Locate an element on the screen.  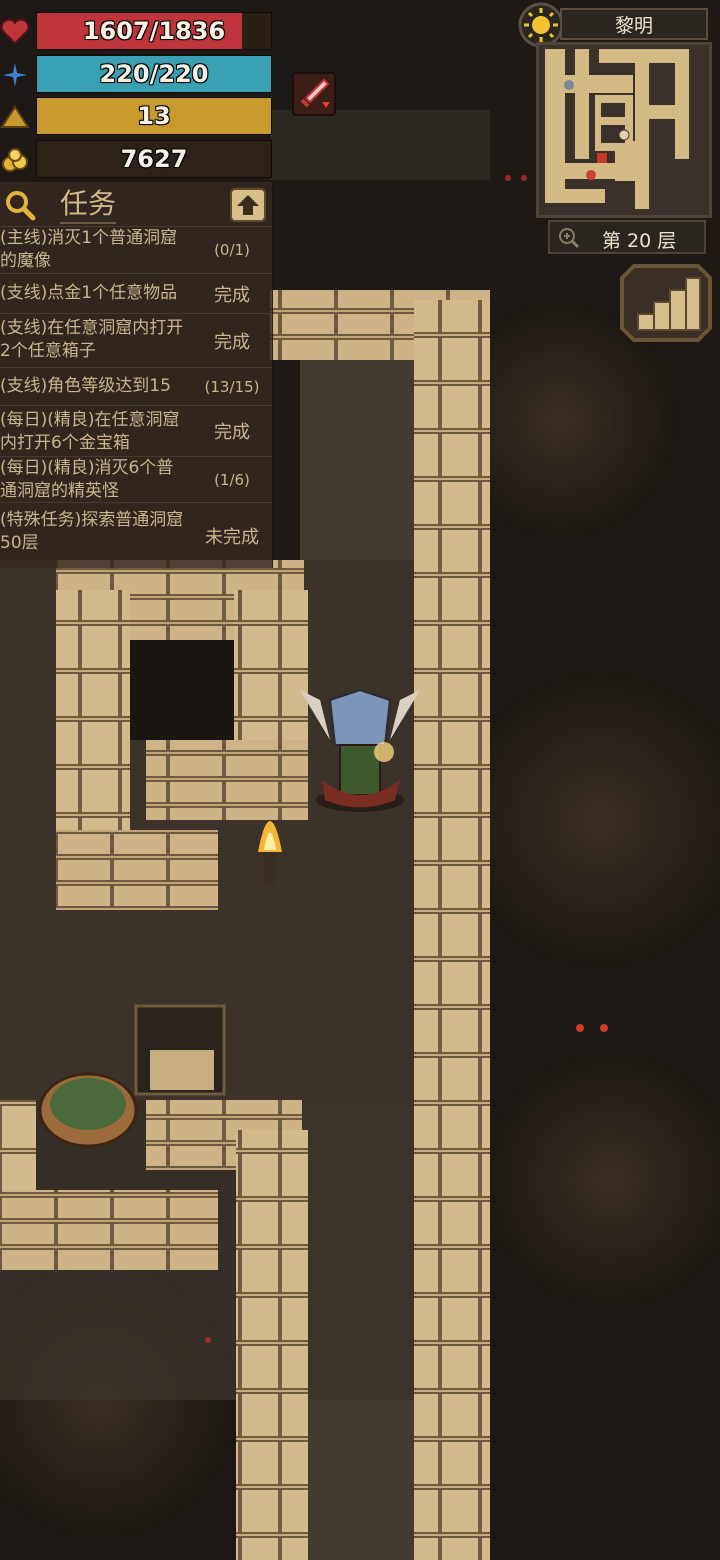
quest-item: (支线)在任意洞窟内打开2个任意箱子 完成 is located at coordinates (136, 340).